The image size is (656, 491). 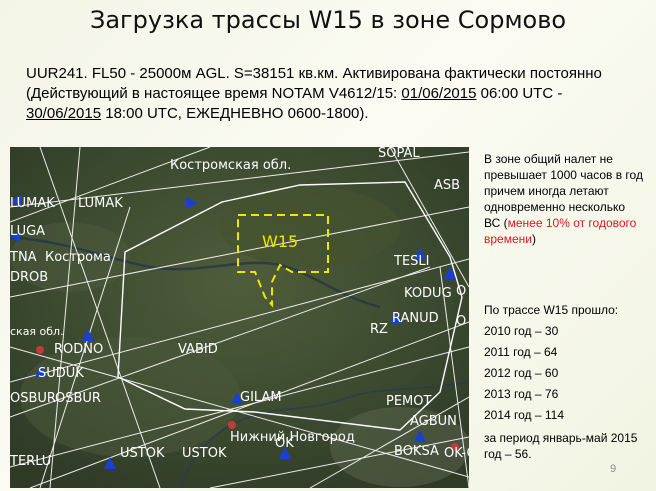 What do you see at coordinates (61, 373) in the screenshot?
I see `waypoint-suduk: SUDUK` at bounding box center [61, 373].